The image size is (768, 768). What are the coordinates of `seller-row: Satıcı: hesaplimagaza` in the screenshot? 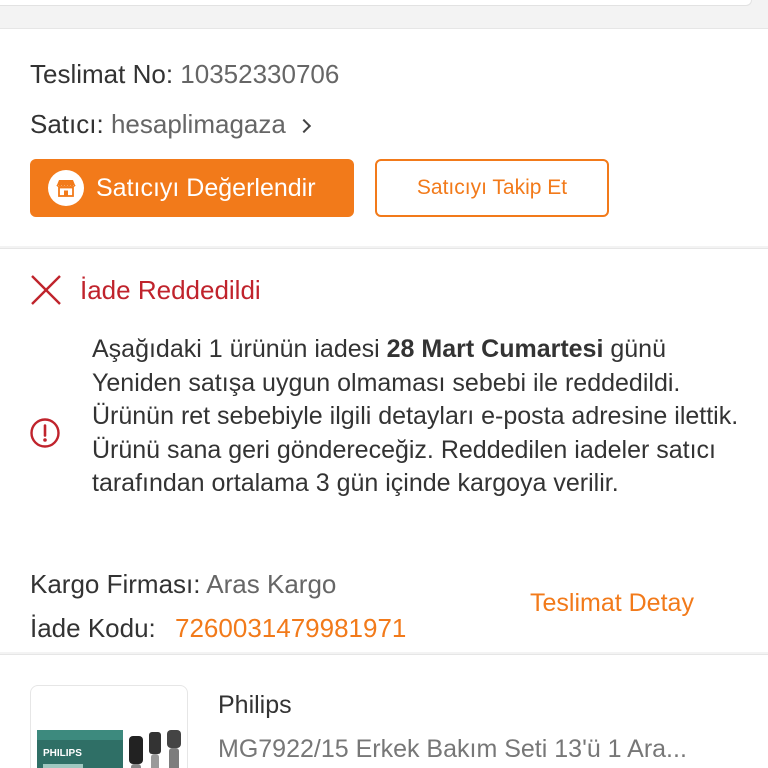 It's located at (171, 124).